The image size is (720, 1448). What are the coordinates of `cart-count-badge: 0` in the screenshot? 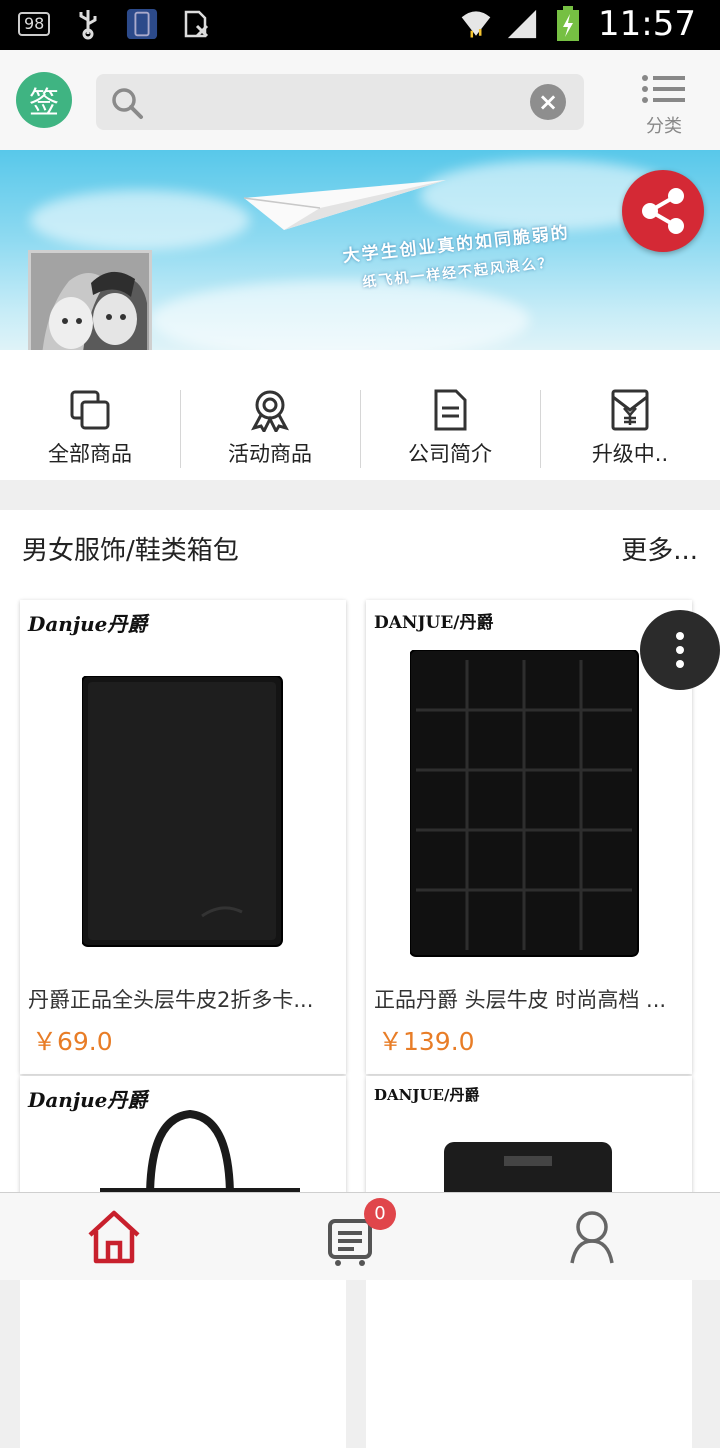 It's located at (380, 1214).